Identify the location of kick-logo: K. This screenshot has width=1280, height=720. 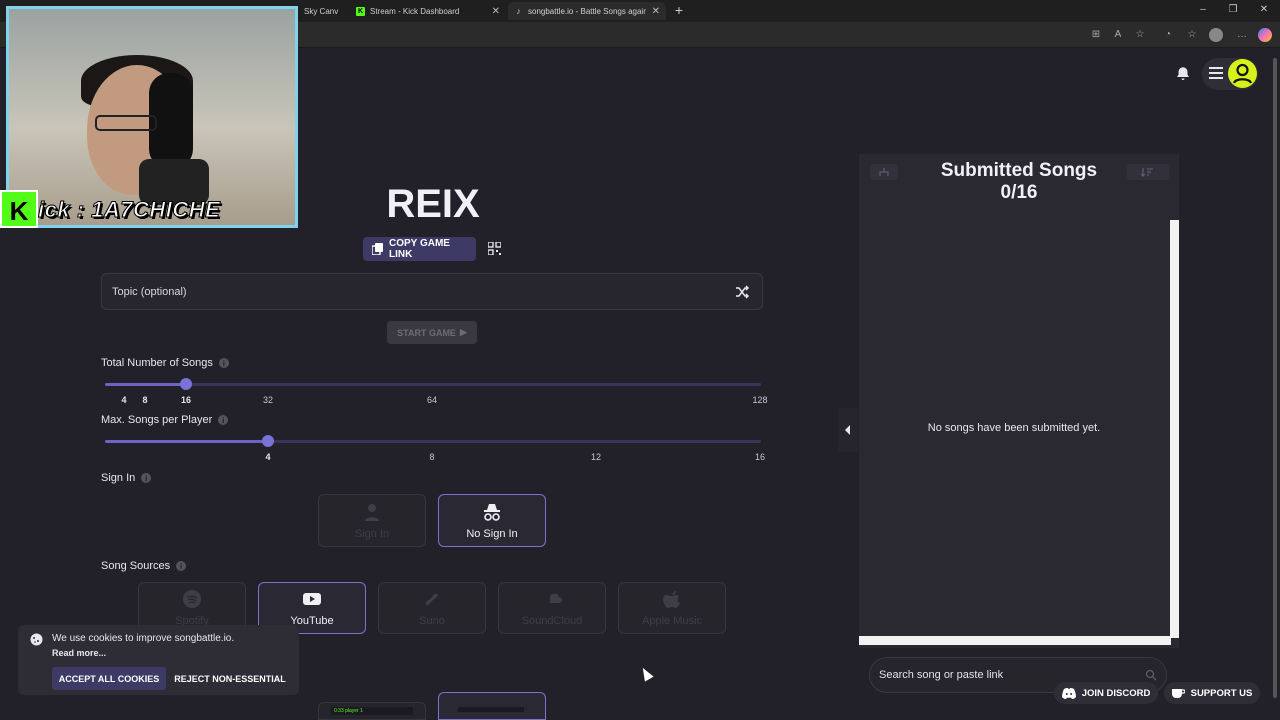
(19, 209).